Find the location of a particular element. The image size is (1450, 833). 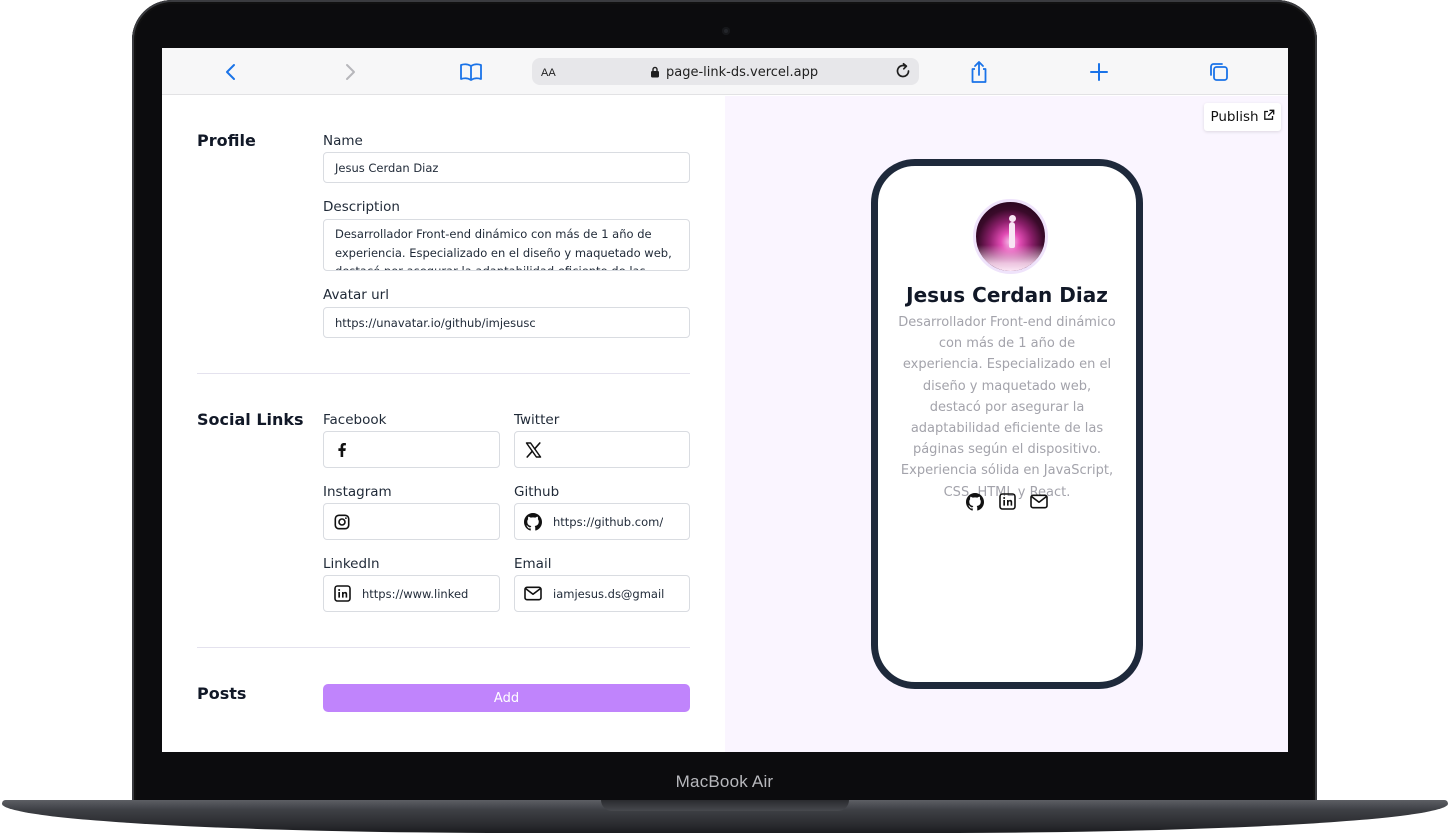

back-icon is located at coordinates (231, 72).